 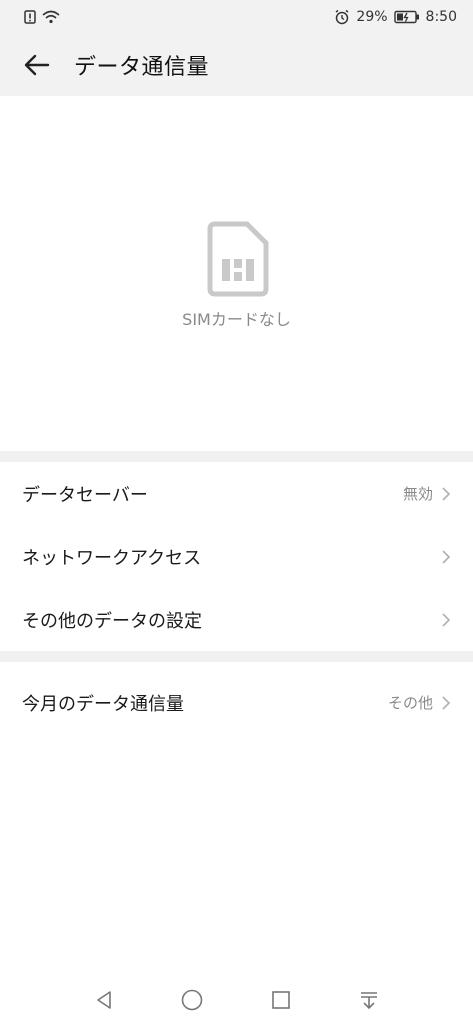 I want to click on sim-alert-icon, so click(x=30, y=17).